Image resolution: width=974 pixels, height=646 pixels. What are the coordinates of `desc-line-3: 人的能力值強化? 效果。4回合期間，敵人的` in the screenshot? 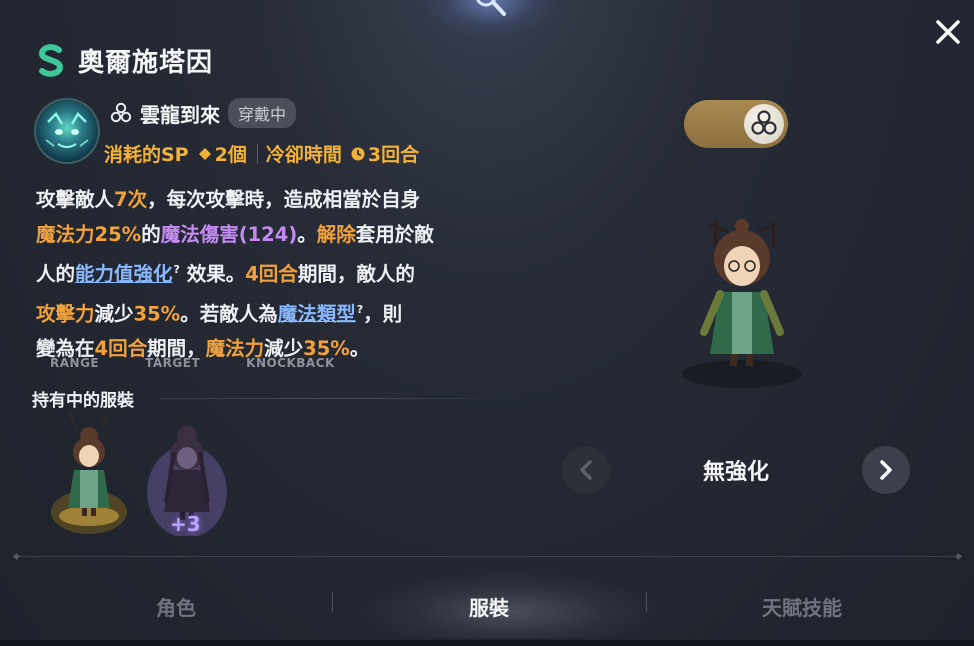 It's located at (261, 272).